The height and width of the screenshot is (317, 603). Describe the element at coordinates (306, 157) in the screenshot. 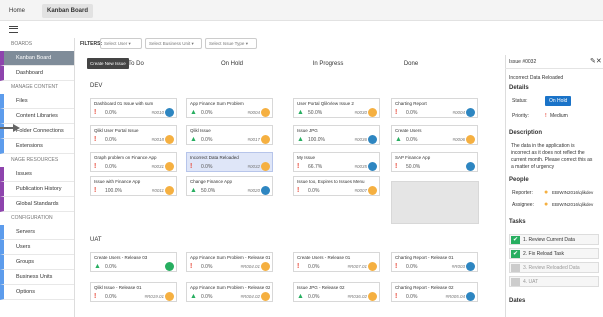

I see `card-title: My Issue` at that location.